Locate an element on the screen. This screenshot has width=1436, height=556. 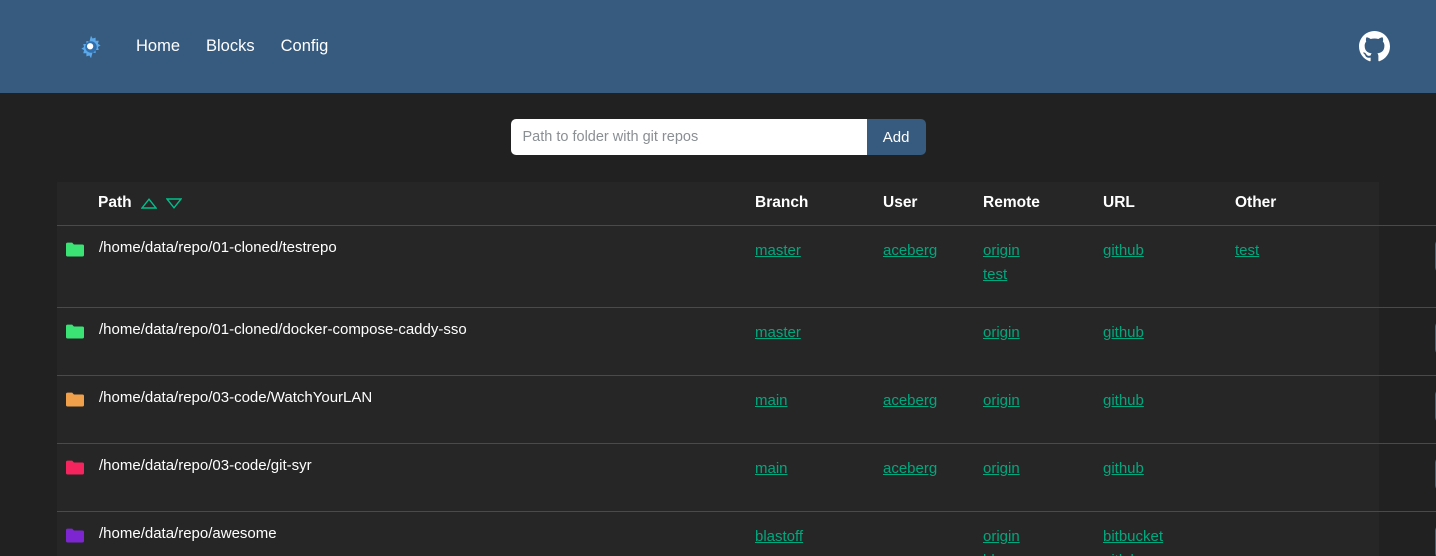
url-link: gitlab is located at coordinates (1121, 552).